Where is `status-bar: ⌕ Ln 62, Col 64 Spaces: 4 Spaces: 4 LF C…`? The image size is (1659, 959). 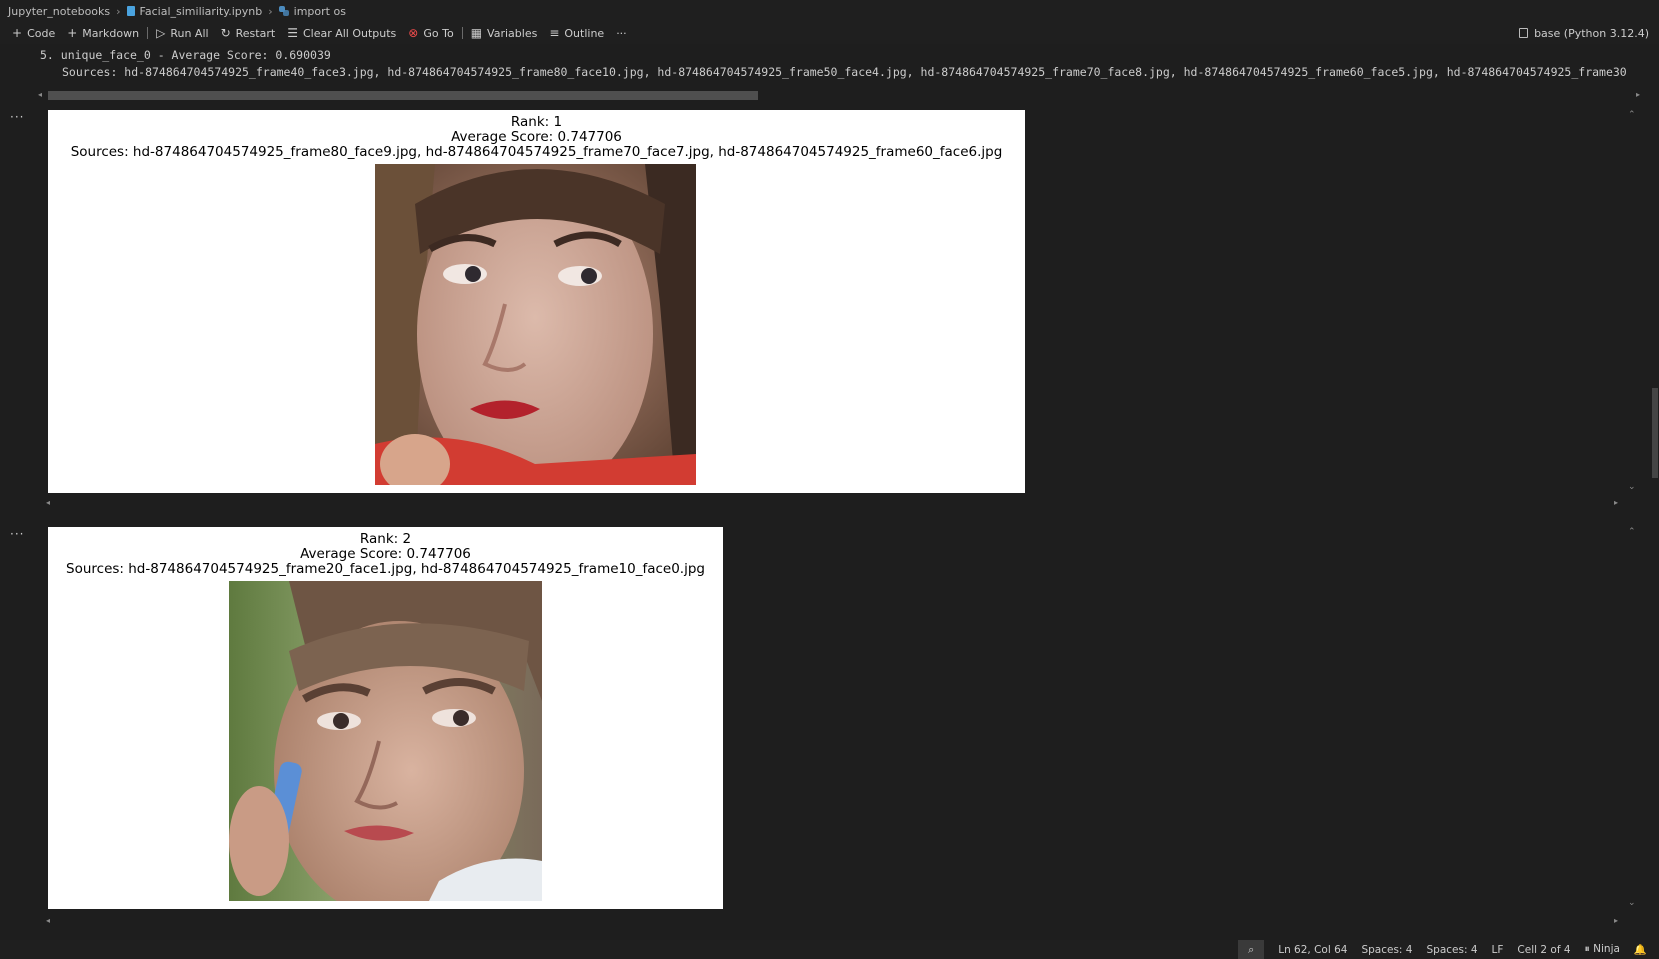
status-bar: ⌕ Ln 62, Col 64 Spaces: 4 Spaces: 4 LF C… is located at coordinates (829, 949).